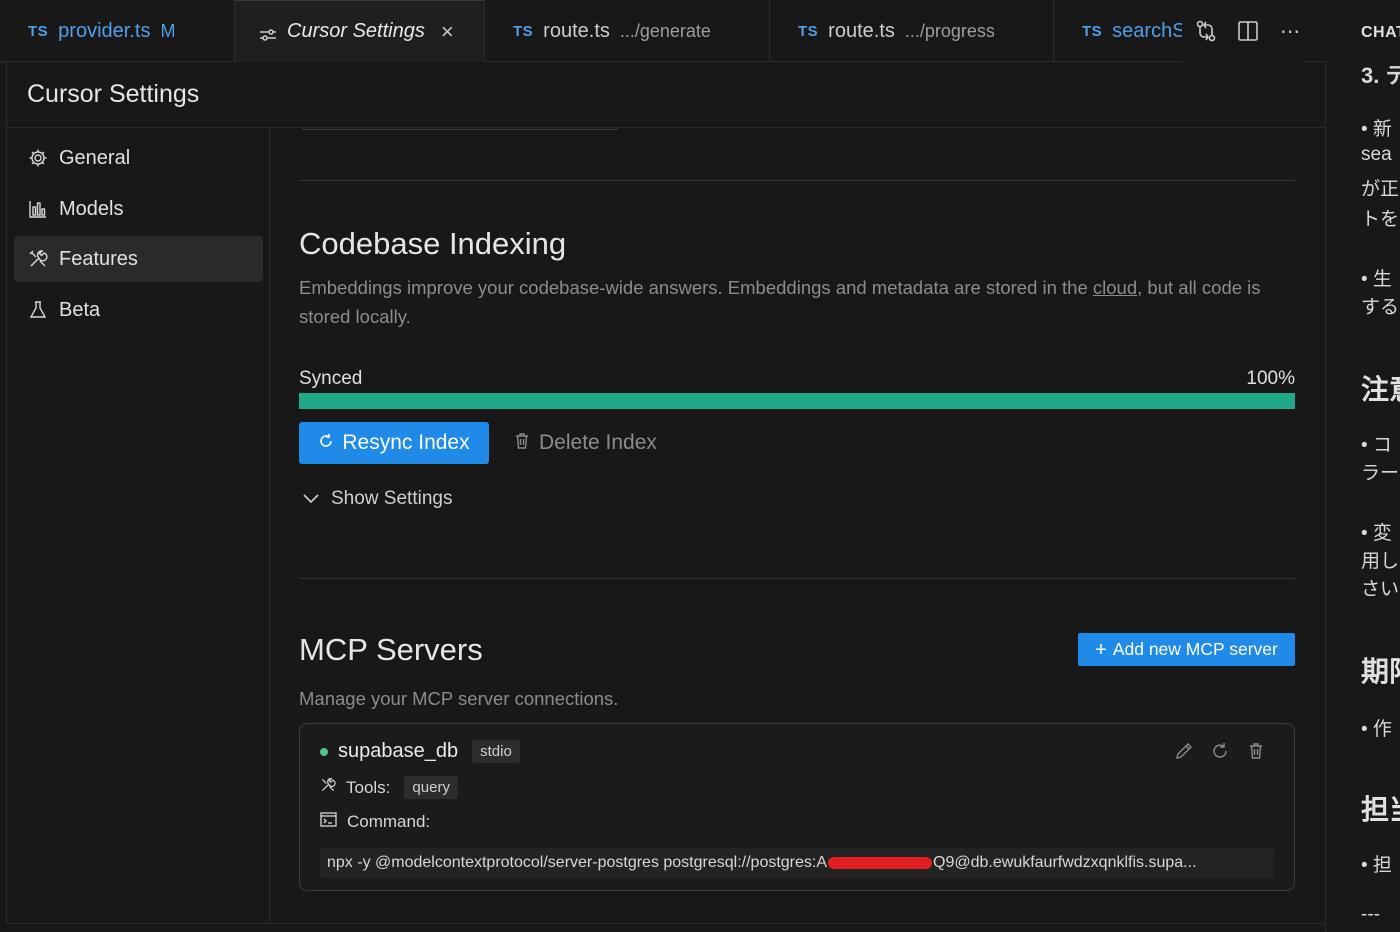 Image resolution: width=1400 pixels, height=932 pixels. I want to click on status-dot, so click(324, 751).